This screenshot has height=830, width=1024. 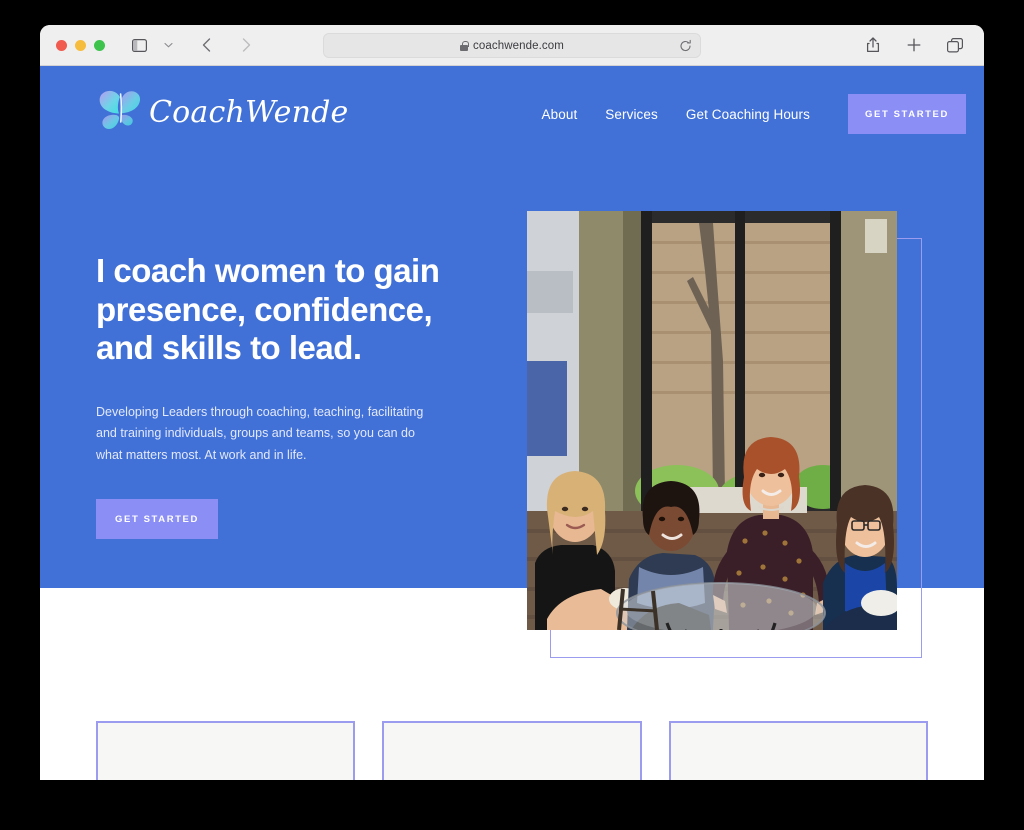 I want to click on nav-link-get-coaching-hours: Get Coaching Hours, so click(x=748, y=114).